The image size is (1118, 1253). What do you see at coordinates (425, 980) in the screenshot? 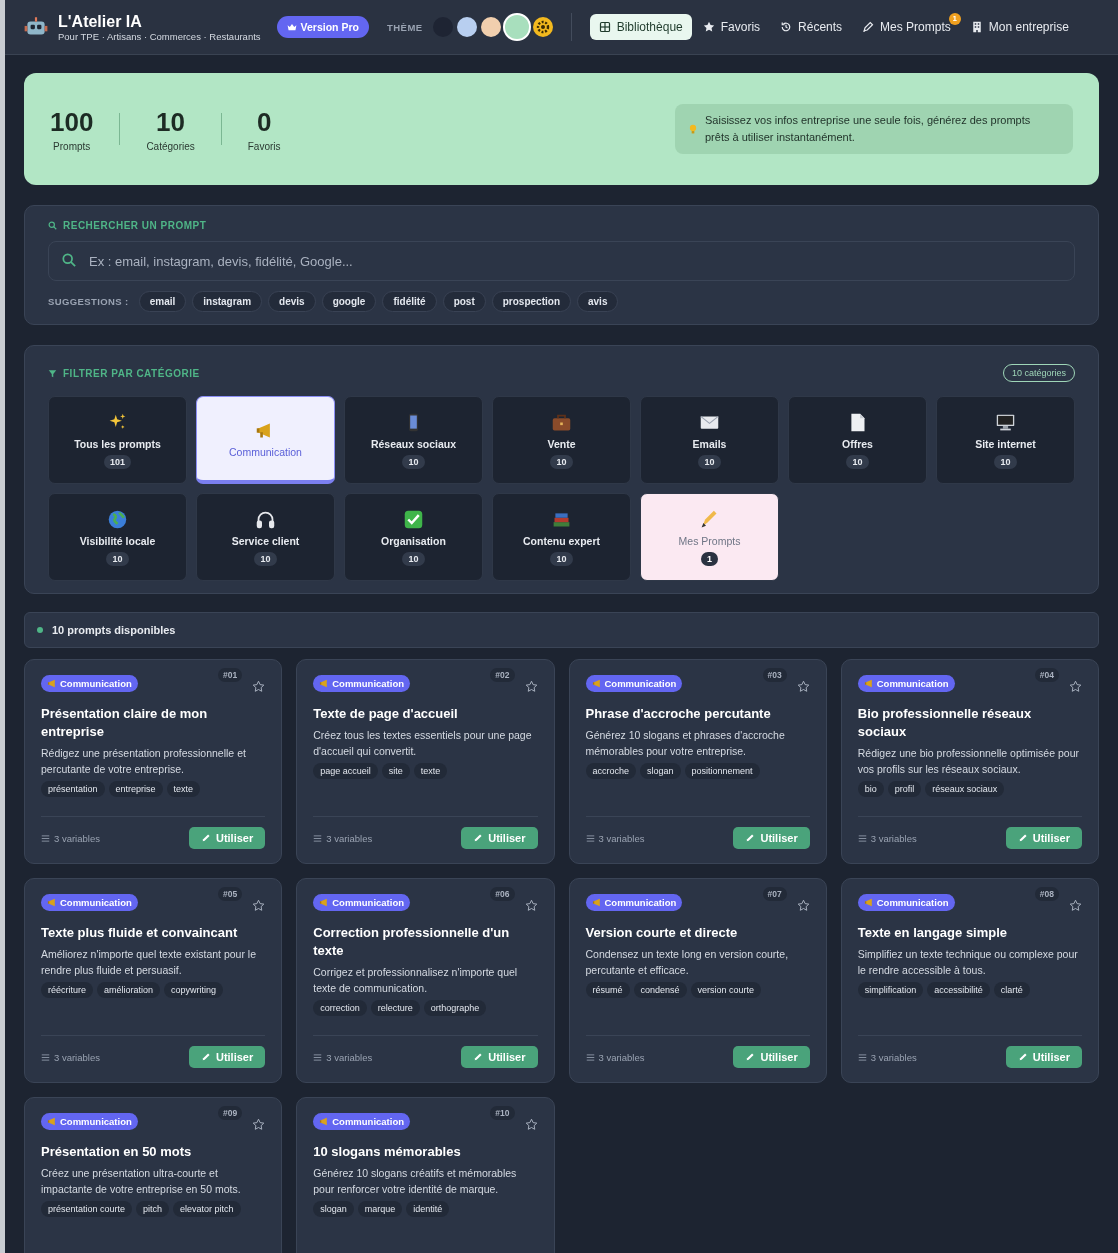
I see `prompt-card: Communication #06 Correction professionnelle d'un texte Corrigez et professionnalisez n'importe quel texte de communication. correction relecture orthographe 3 variables Utiliser` at bounding box center [425, 980].